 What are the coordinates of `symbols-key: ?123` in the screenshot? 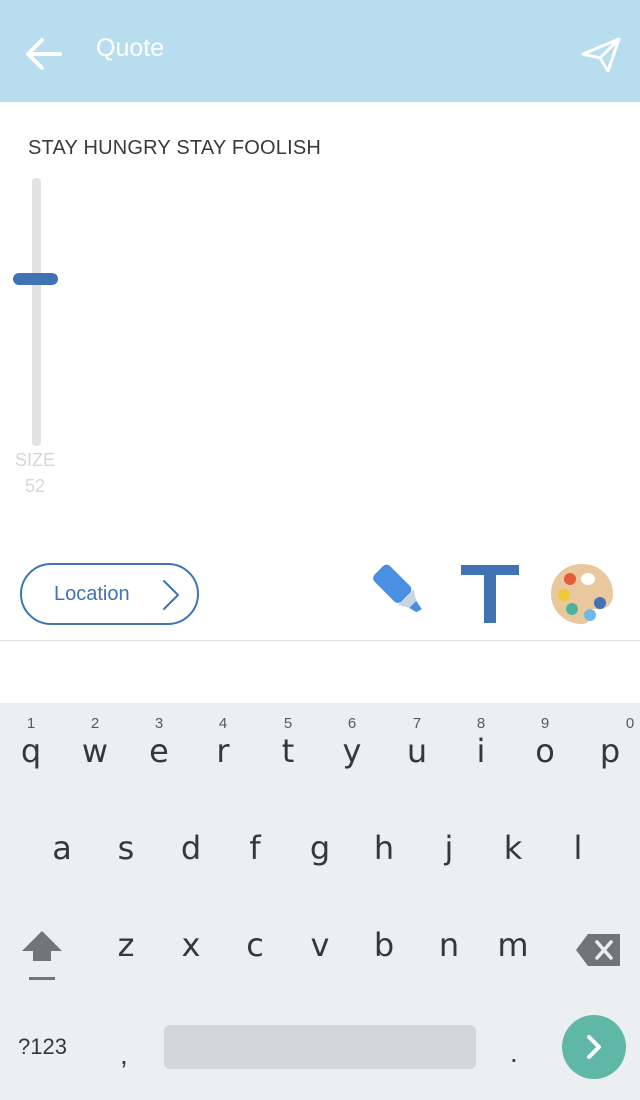 It's located at (42, 1047).